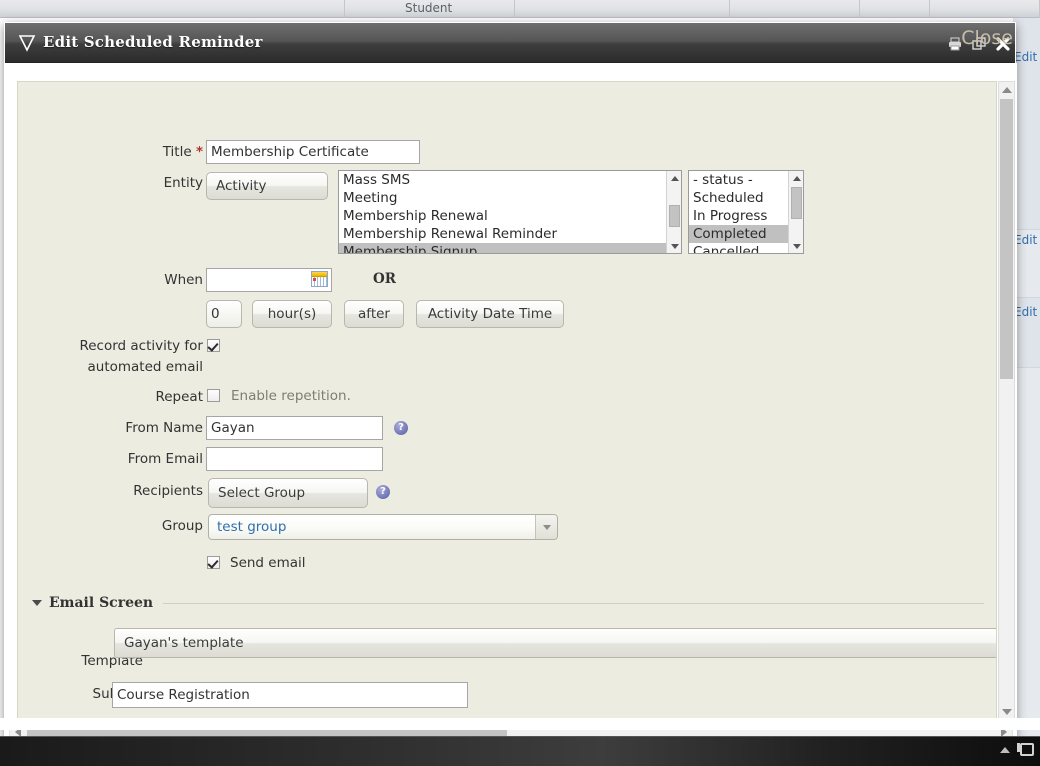 This screenshot has height=766, width=1040. Describe the element at coordinates (182, 152) in the screenshot. I see `title-field-label: Title *` at that location.